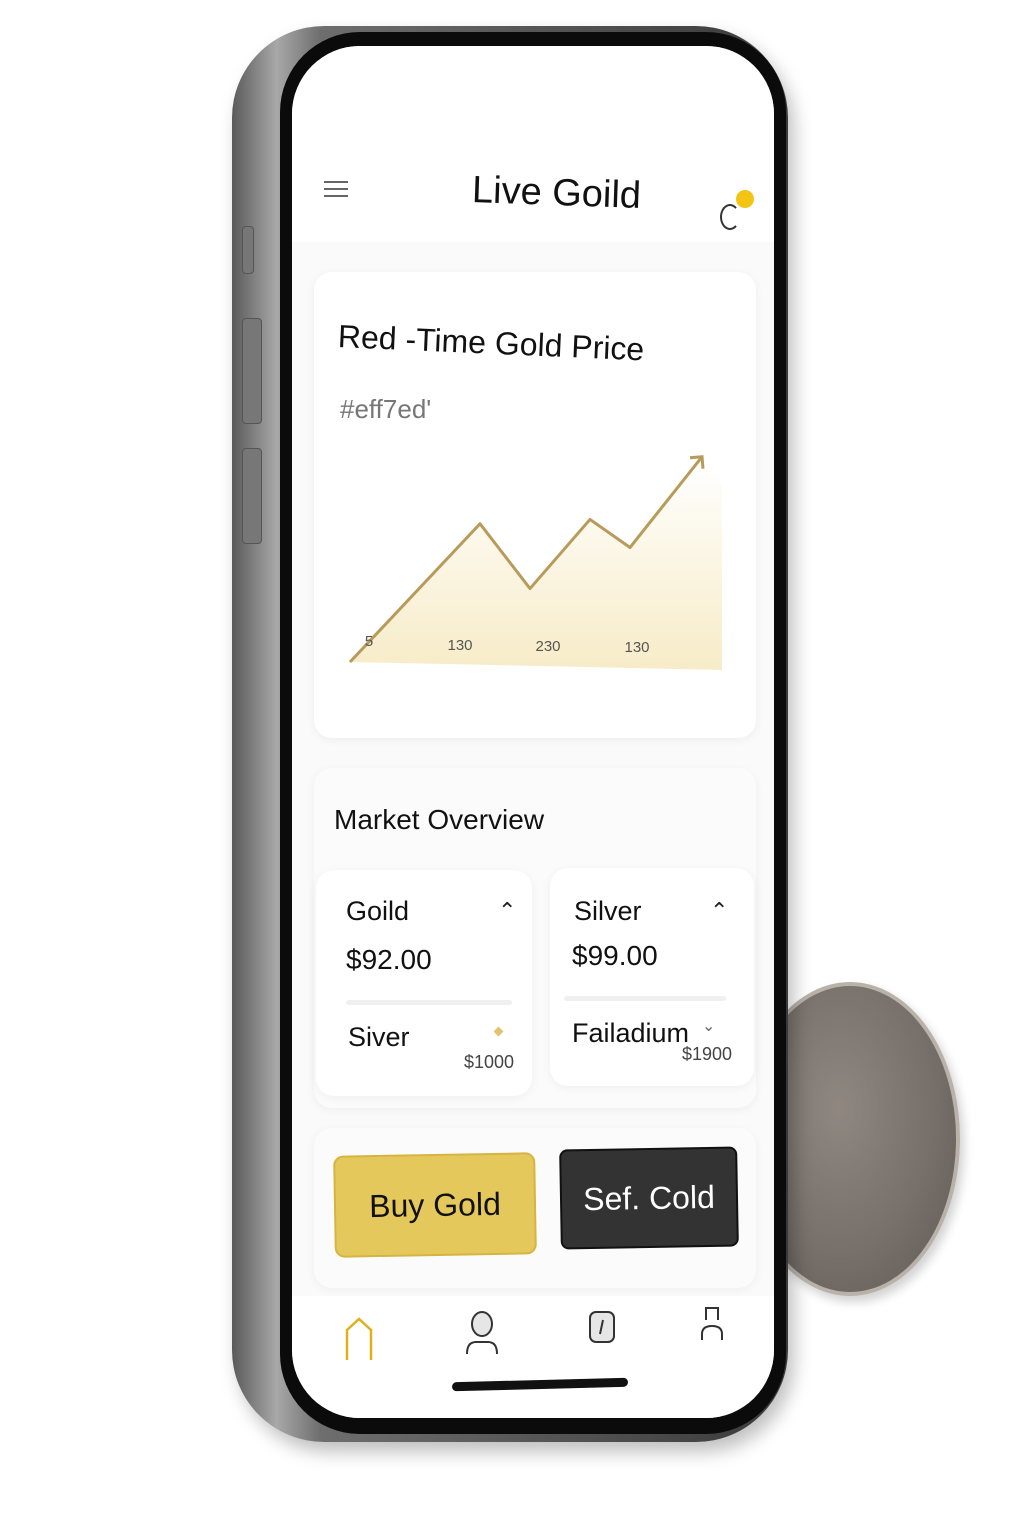 Image resolution: width=1024 pixels, height=1536 pixels. What do you see at coordinates (252, 496) in the screenshot?
I see `phone-volume-down` at bounding box center [252, 496].